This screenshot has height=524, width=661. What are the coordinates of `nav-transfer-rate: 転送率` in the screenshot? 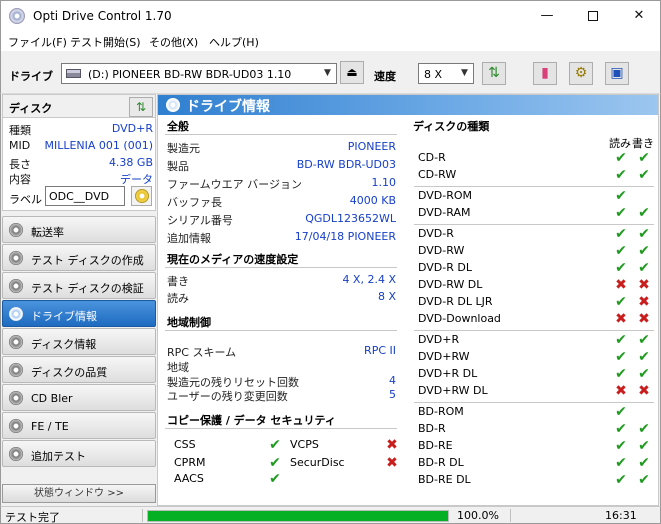 It's located at (79, 229).